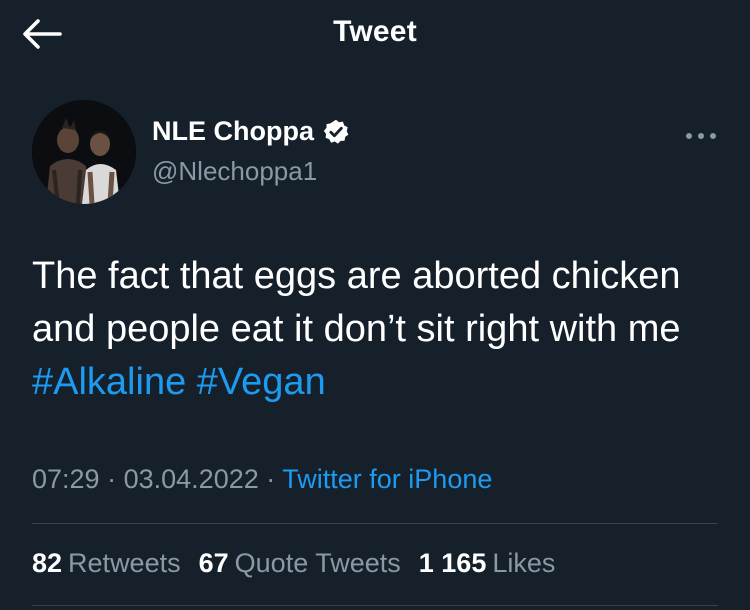  I want to click on likes-label: Likes, so click(524, 563).